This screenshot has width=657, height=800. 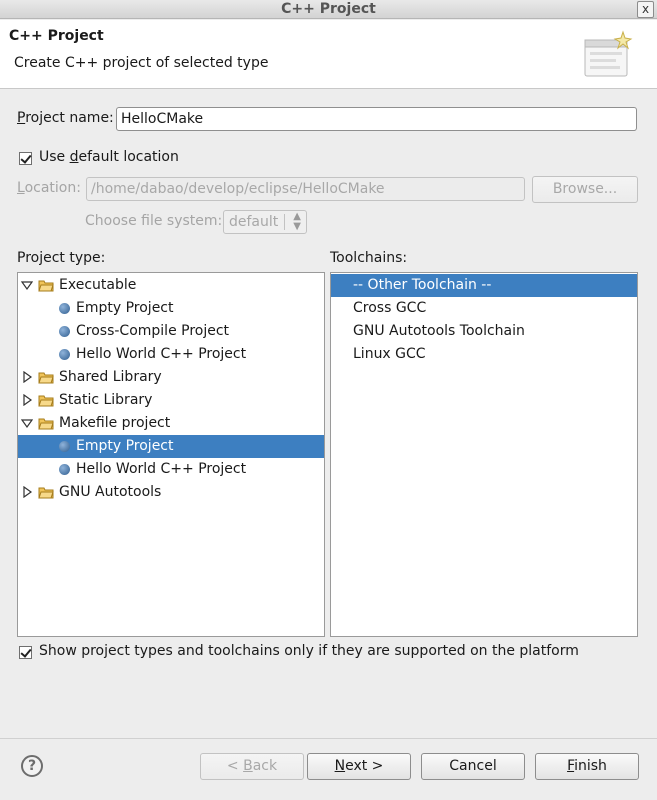 What do you see at coordinates (587, 766) in the screenshot?
I see `finish-button: Finish` at bounding box center [587, 766].